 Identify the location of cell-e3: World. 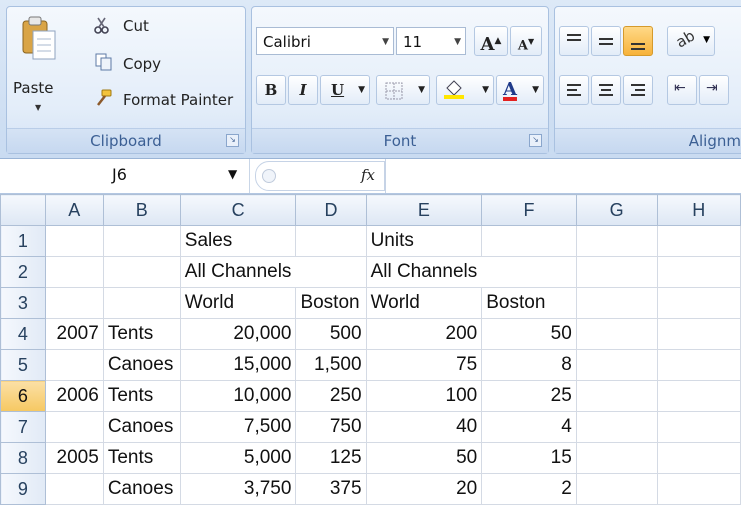
(424, 303).